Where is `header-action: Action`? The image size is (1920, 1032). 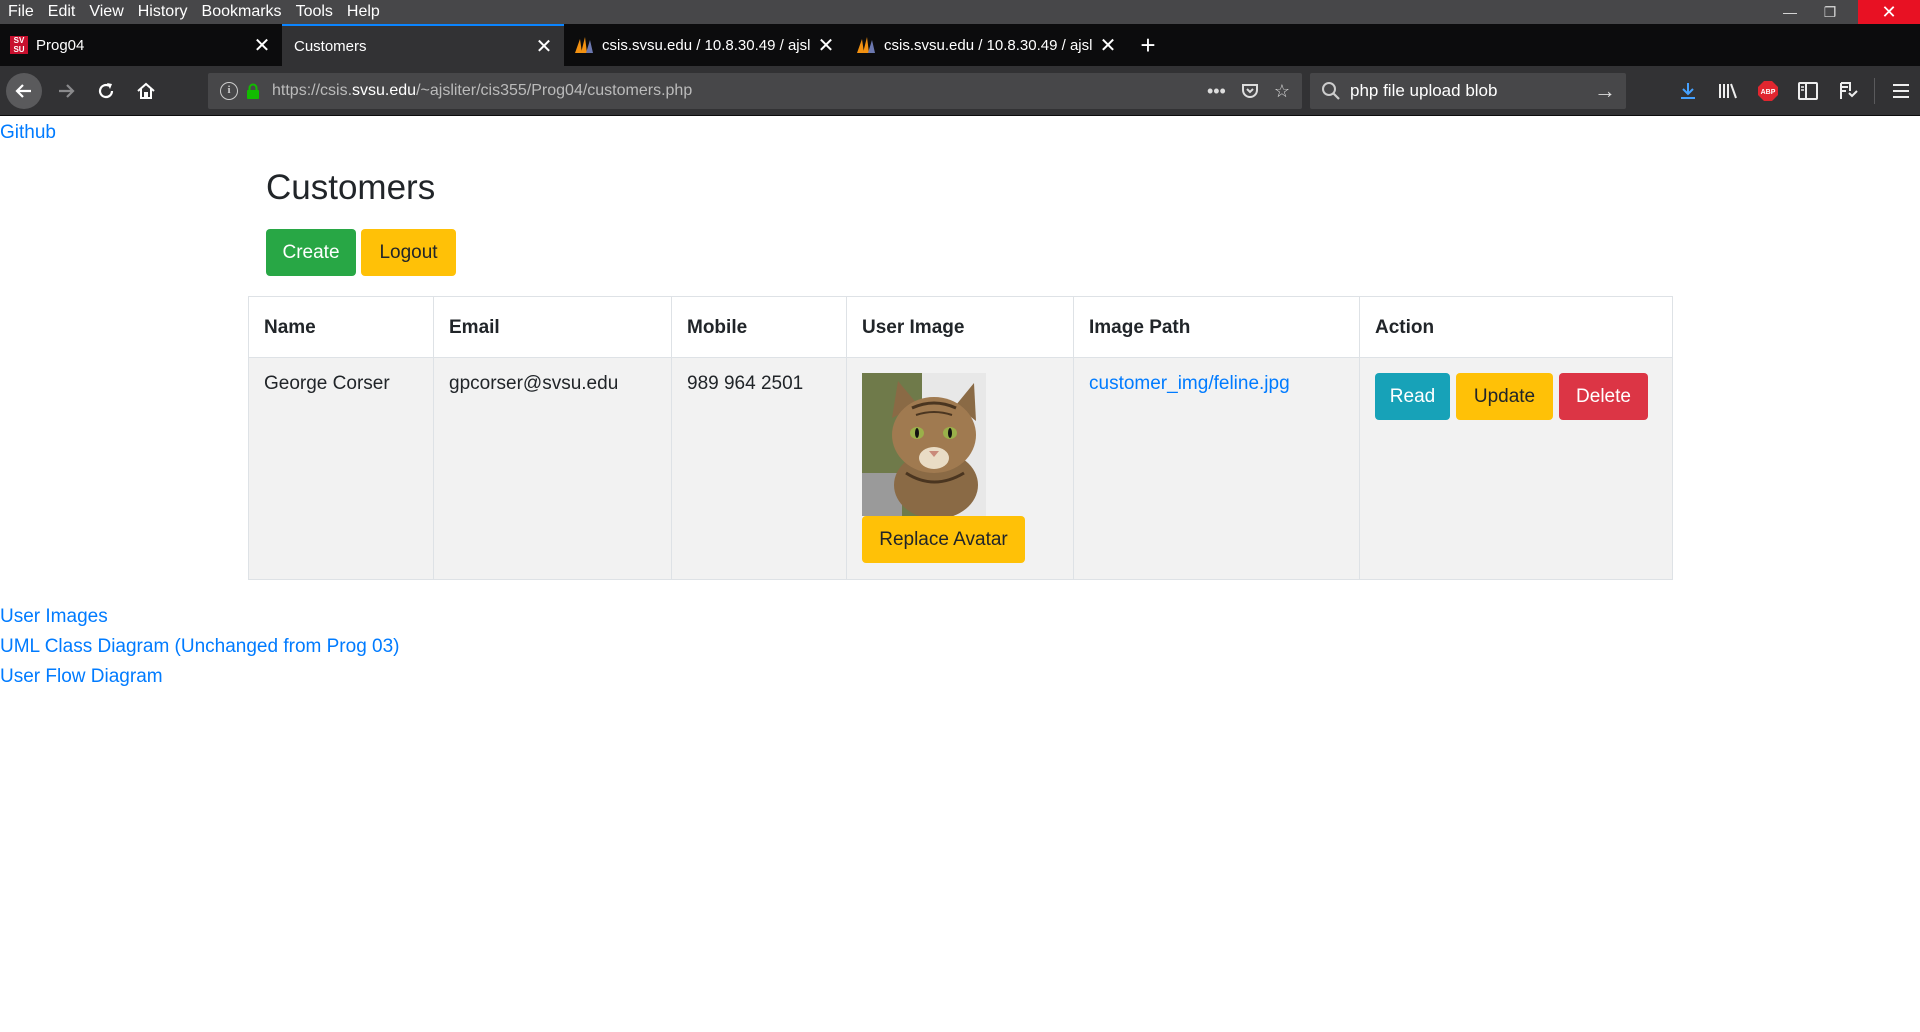
header-action: Action is located at coordinates (1516, 327).